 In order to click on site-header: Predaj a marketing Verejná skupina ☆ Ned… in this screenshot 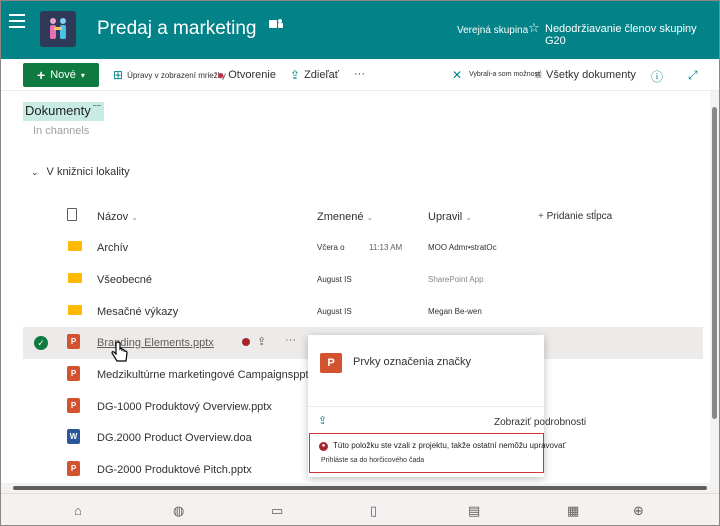, I will do `click(360, 30)`.